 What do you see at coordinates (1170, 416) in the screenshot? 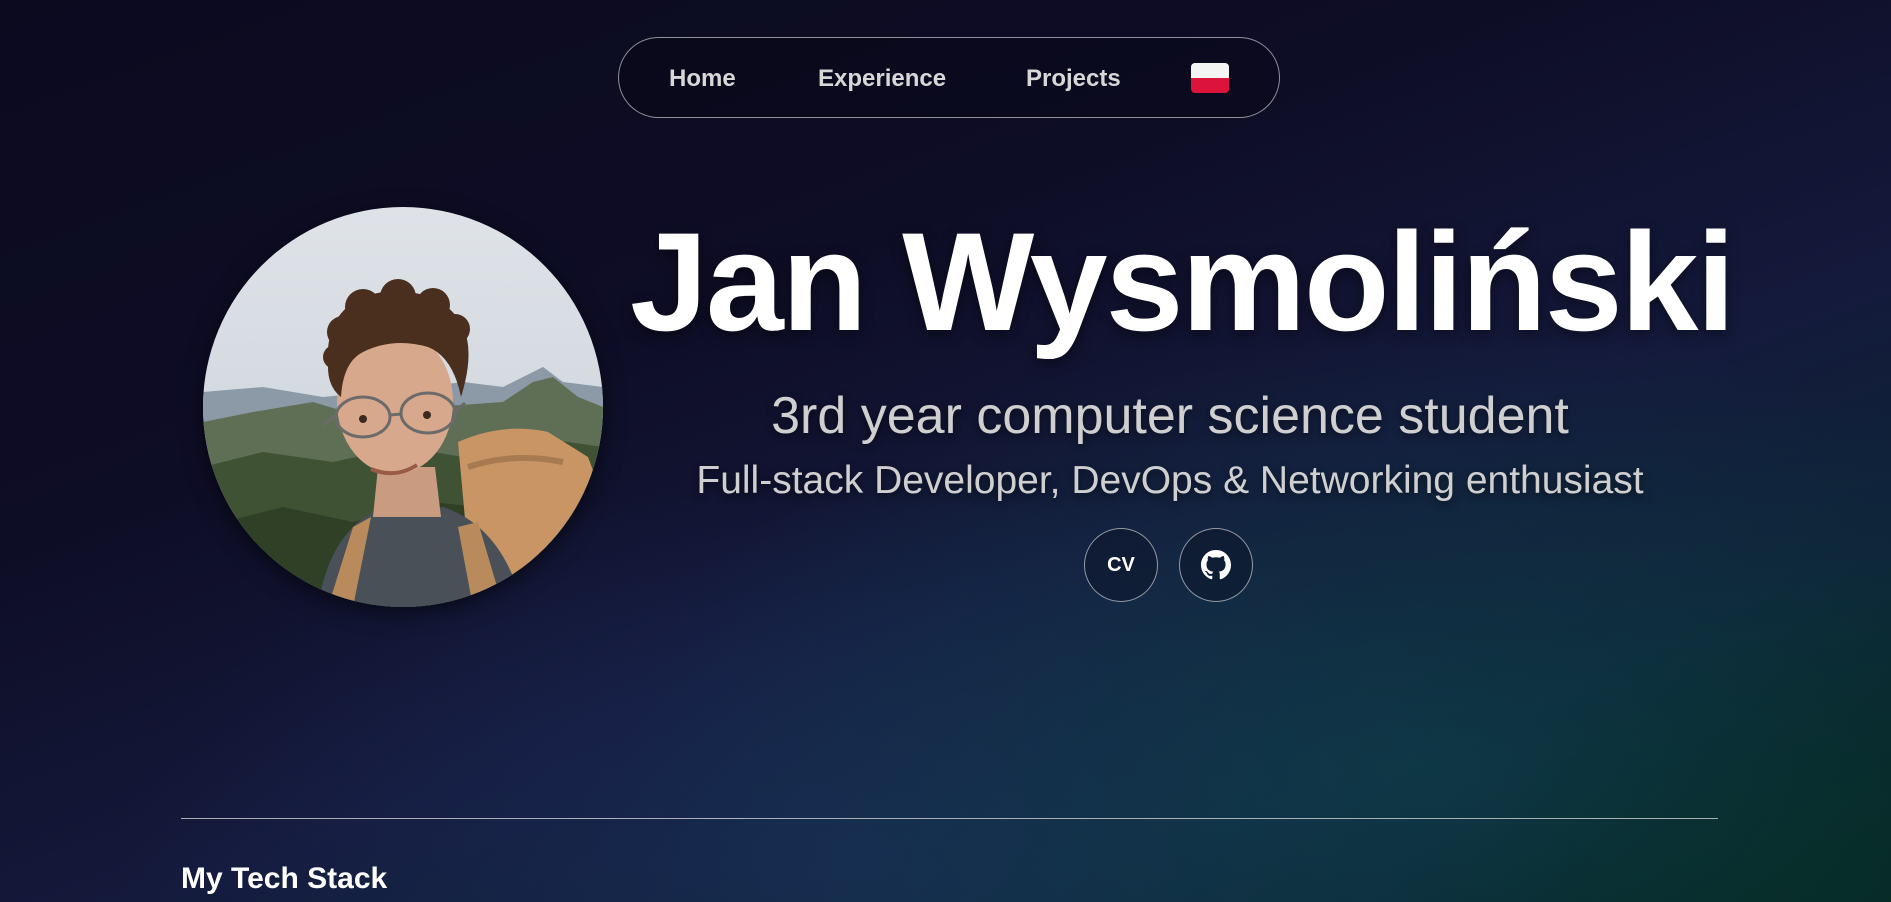
I see `hero-subtitle: 3rd year computer science student` at bounding box center [1170, 416].